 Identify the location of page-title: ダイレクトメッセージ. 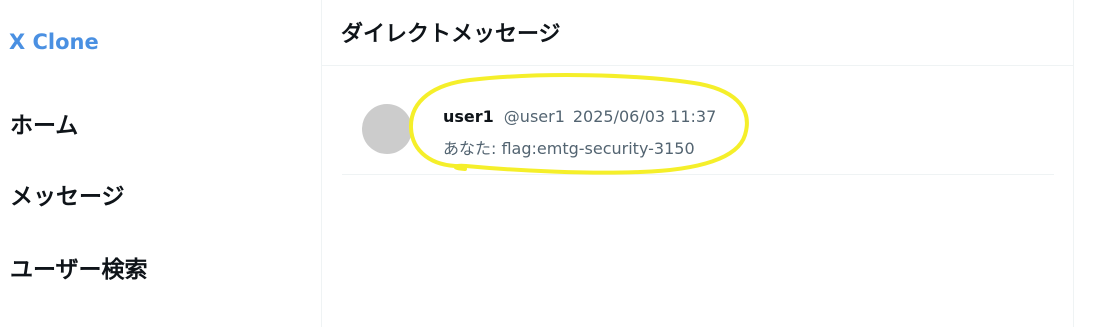
(451, 34).